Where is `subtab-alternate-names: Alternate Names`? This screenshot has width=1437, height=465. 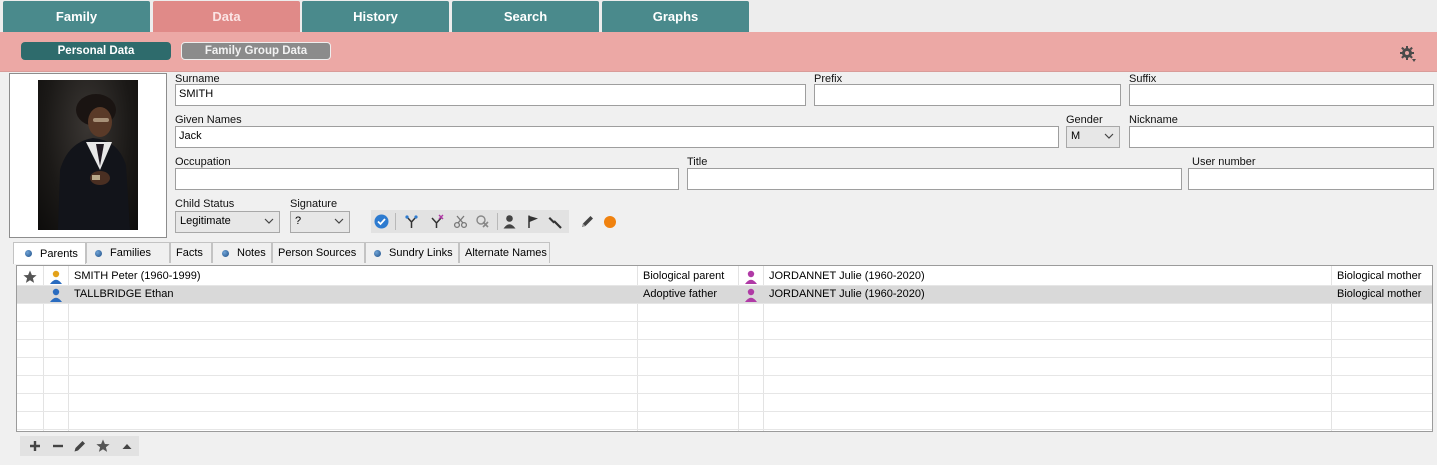
subtab-alternate-names: Alternate Names is located at coordinates (504, 252).